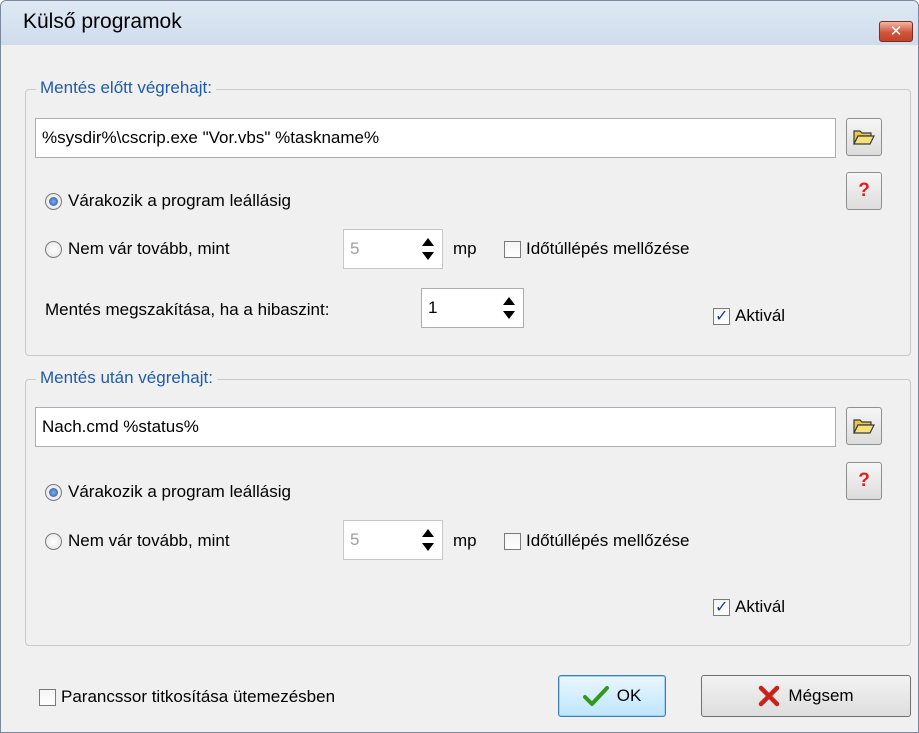 This screenshot has width=919, height=733. Describe the element at coordinates (355, 539) in the screenshot. I see `after-timeout-value: 5` at that location.